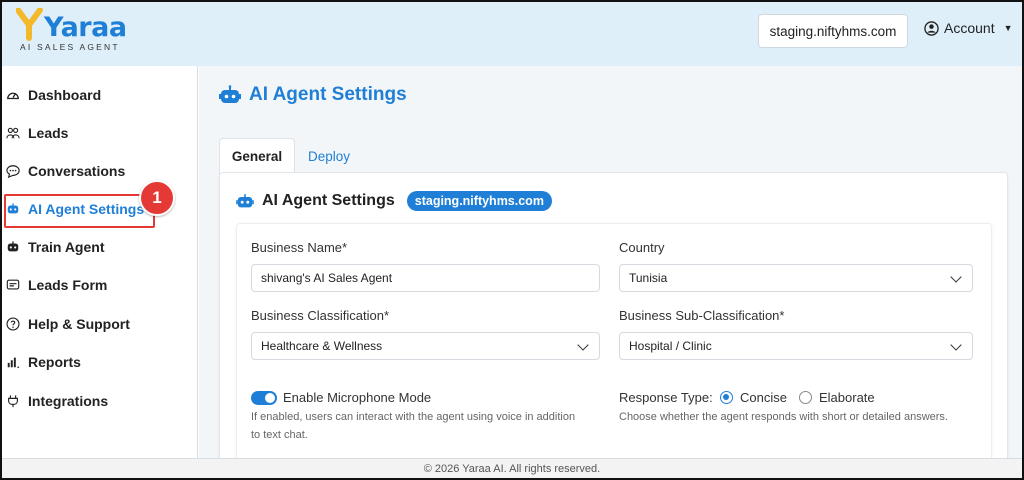 The width and height of the screenshot is (1024, 480). I want to click on sidebar-item-label: Integrations, so click(68, 401).